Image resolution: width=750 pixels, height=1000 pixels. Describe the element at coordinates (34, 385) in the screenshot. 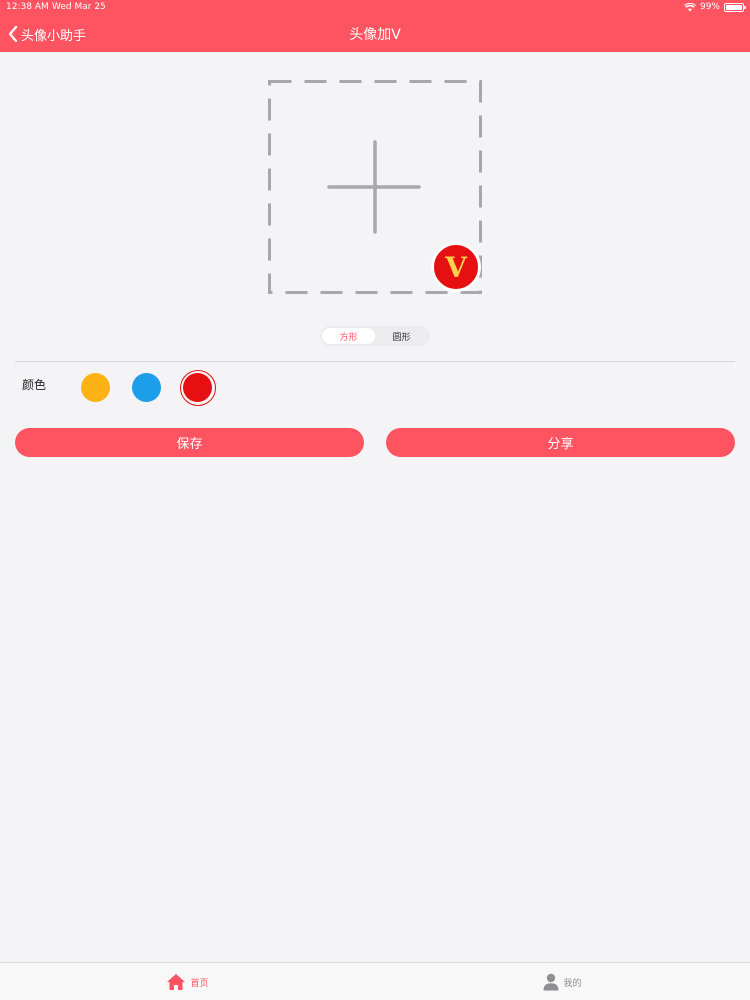

I see `color-label: 颜色` at that location.